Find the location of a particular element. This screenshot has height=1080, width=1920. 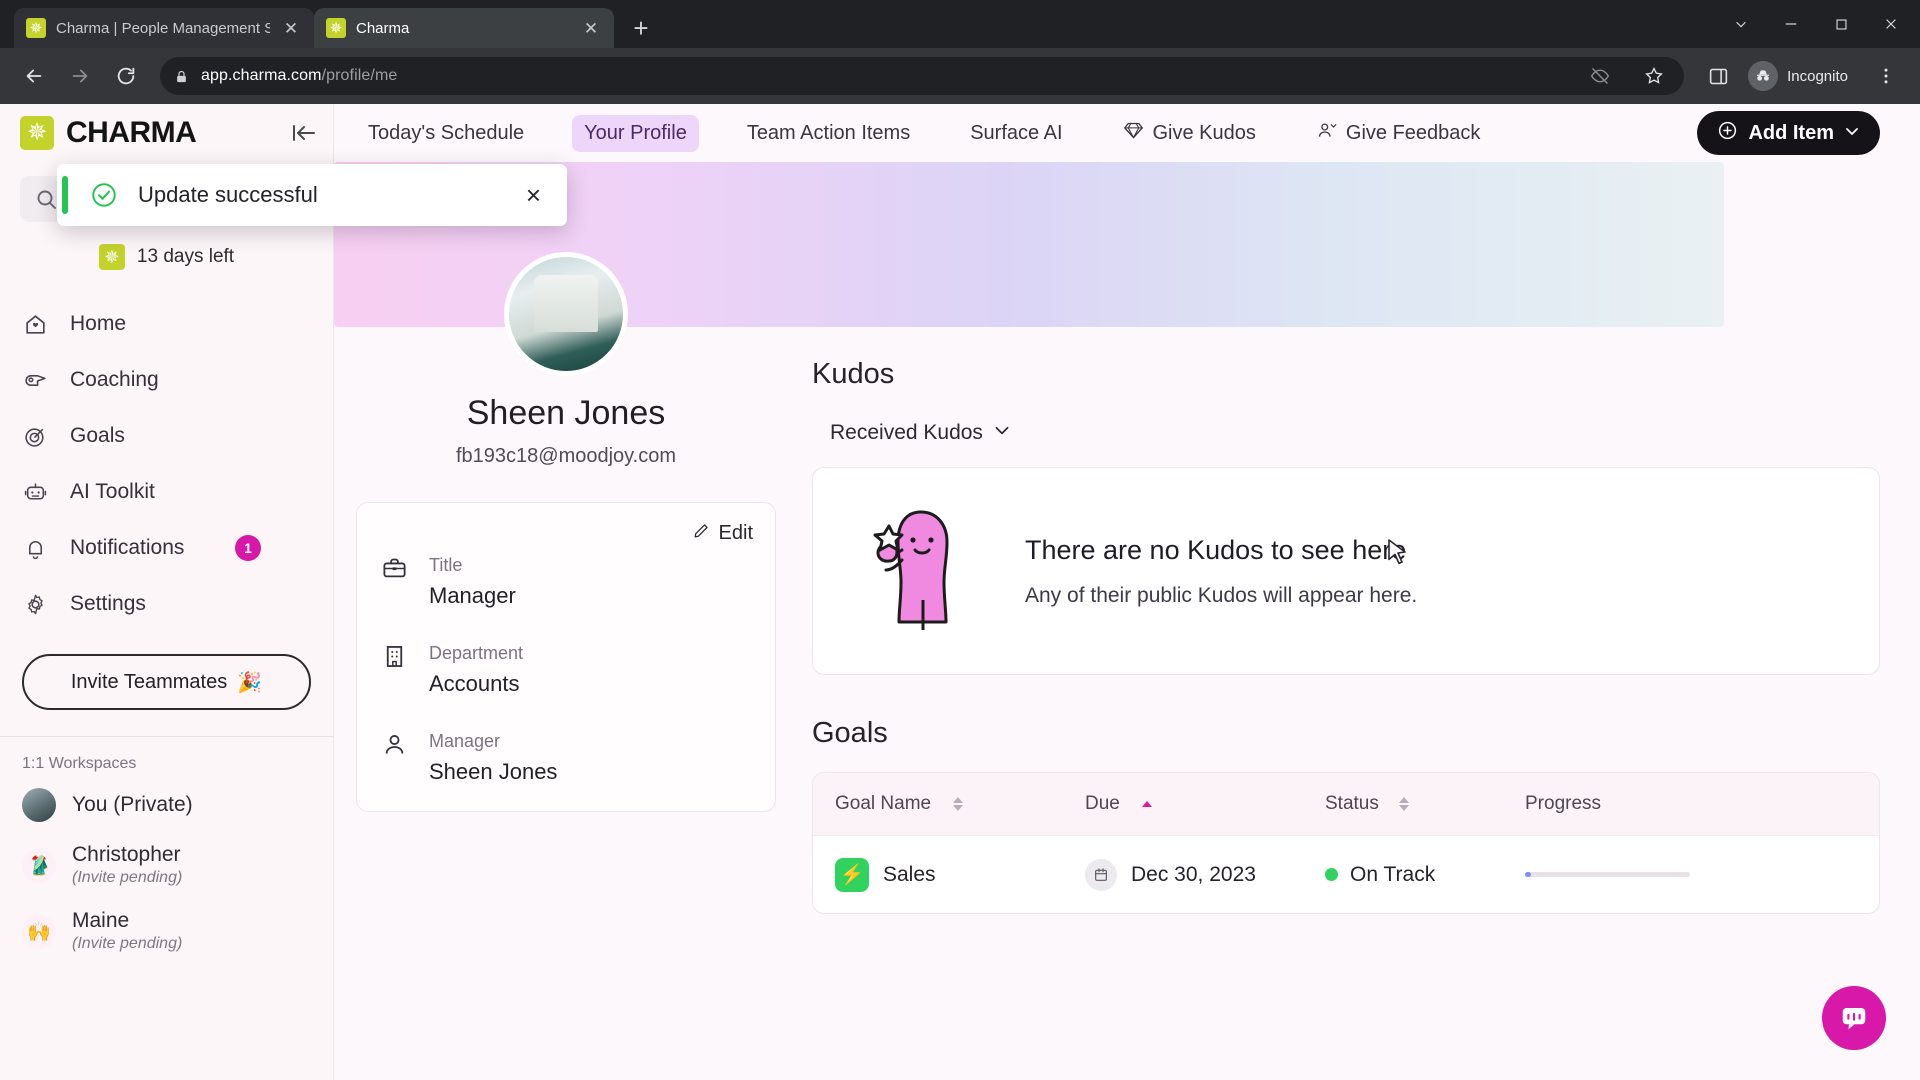

sort-icon-active is located at coordinates (1146, 804).